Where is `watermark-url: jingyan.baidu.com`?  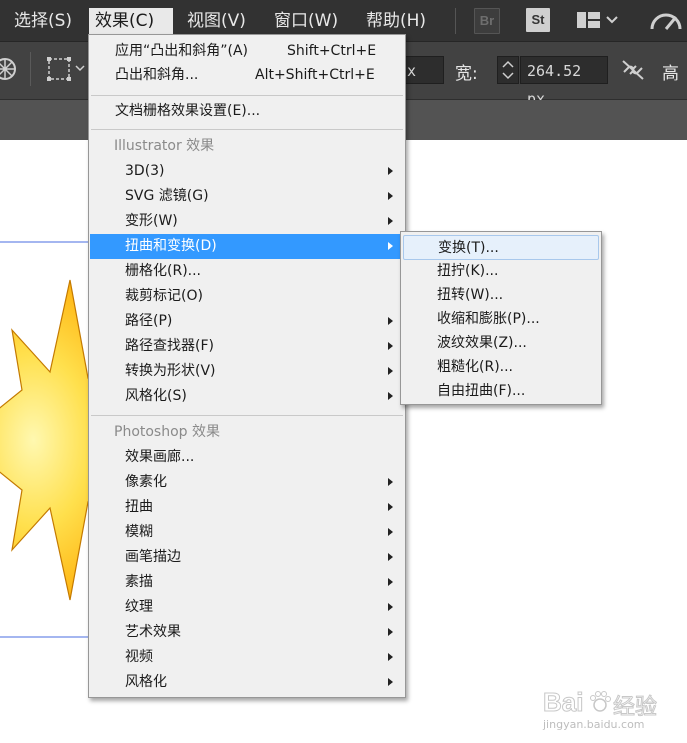
watermark-url: jingyan.baidu.com is located at coordinates (594, 724).